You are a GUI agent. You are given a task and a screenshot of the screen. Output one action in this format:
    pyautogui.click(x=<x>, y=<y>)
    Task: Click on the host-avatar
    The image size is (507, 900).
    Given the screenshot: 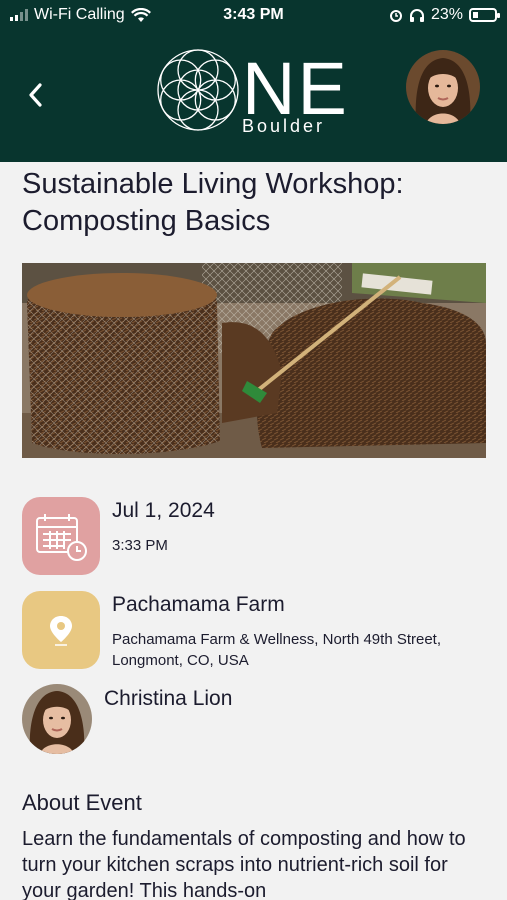 What is the action you would take?
    pyautogui.click(x=57, y=719)
    